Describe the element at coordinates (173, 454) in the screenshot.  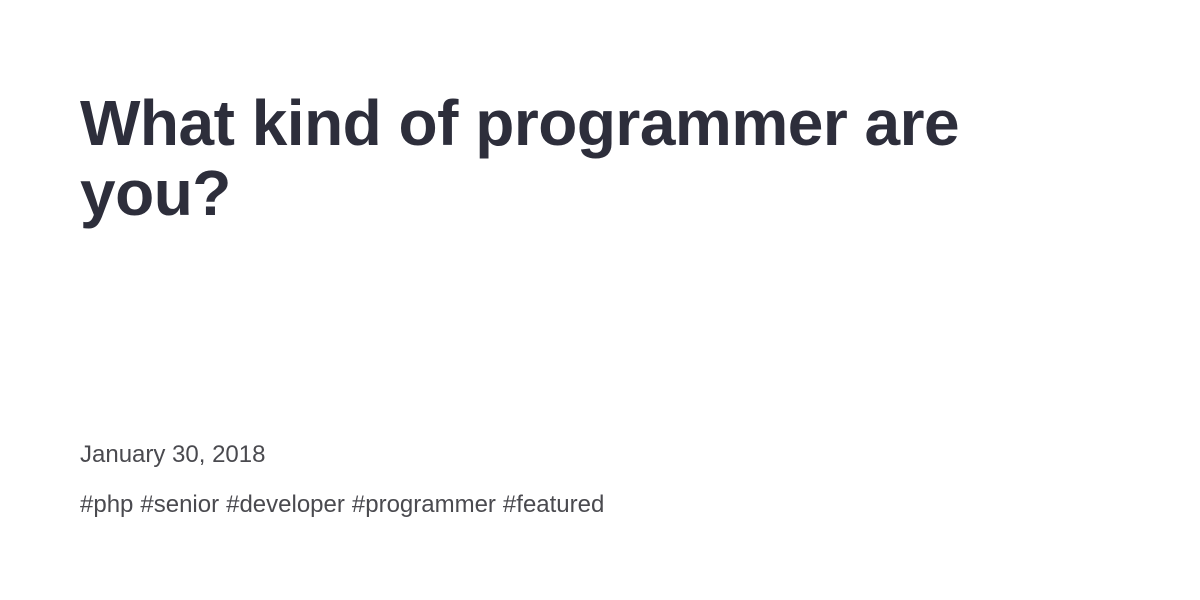
I see `post-date: January 30, 2018` at that location.